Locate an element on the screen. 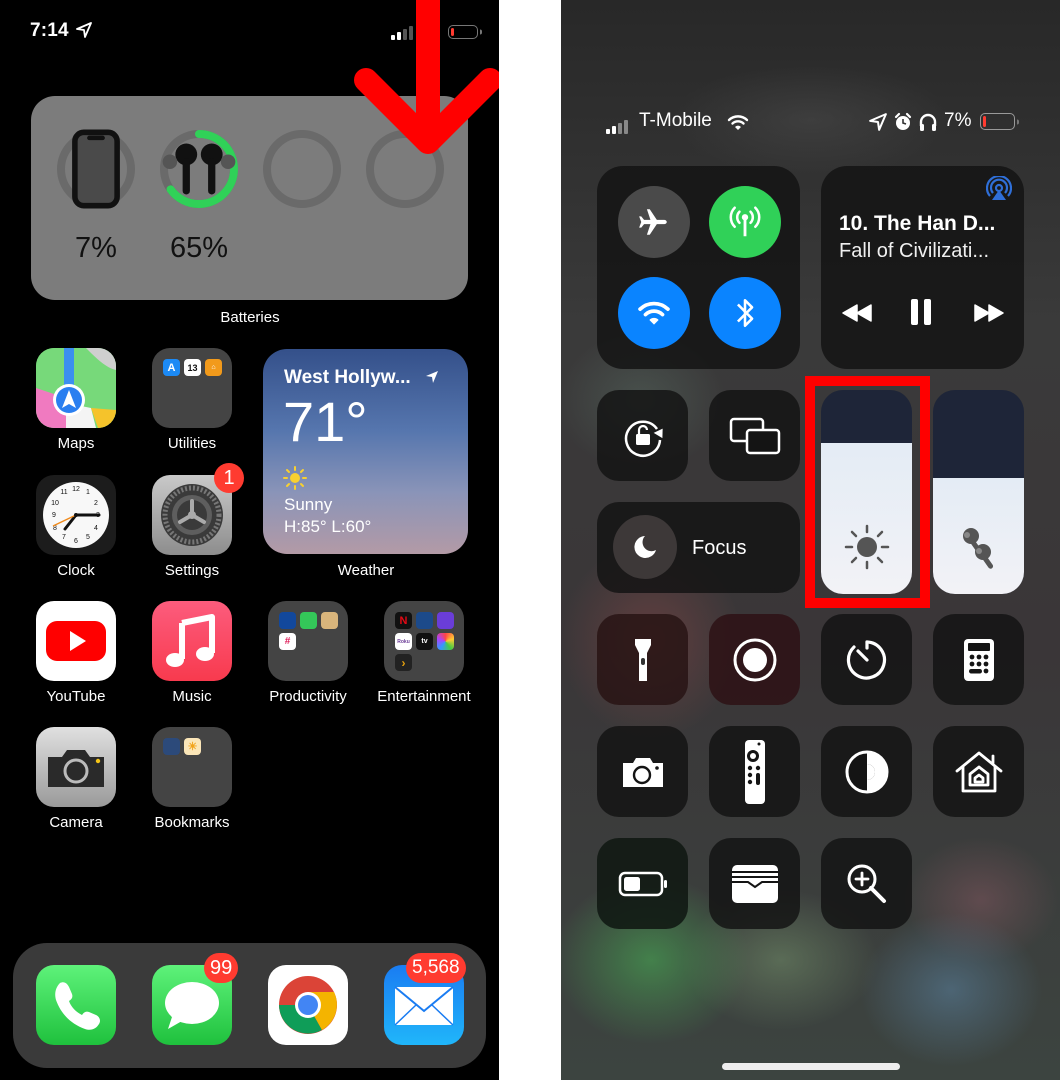  apple-tv-remote-button is located at coordinates (754, 771).